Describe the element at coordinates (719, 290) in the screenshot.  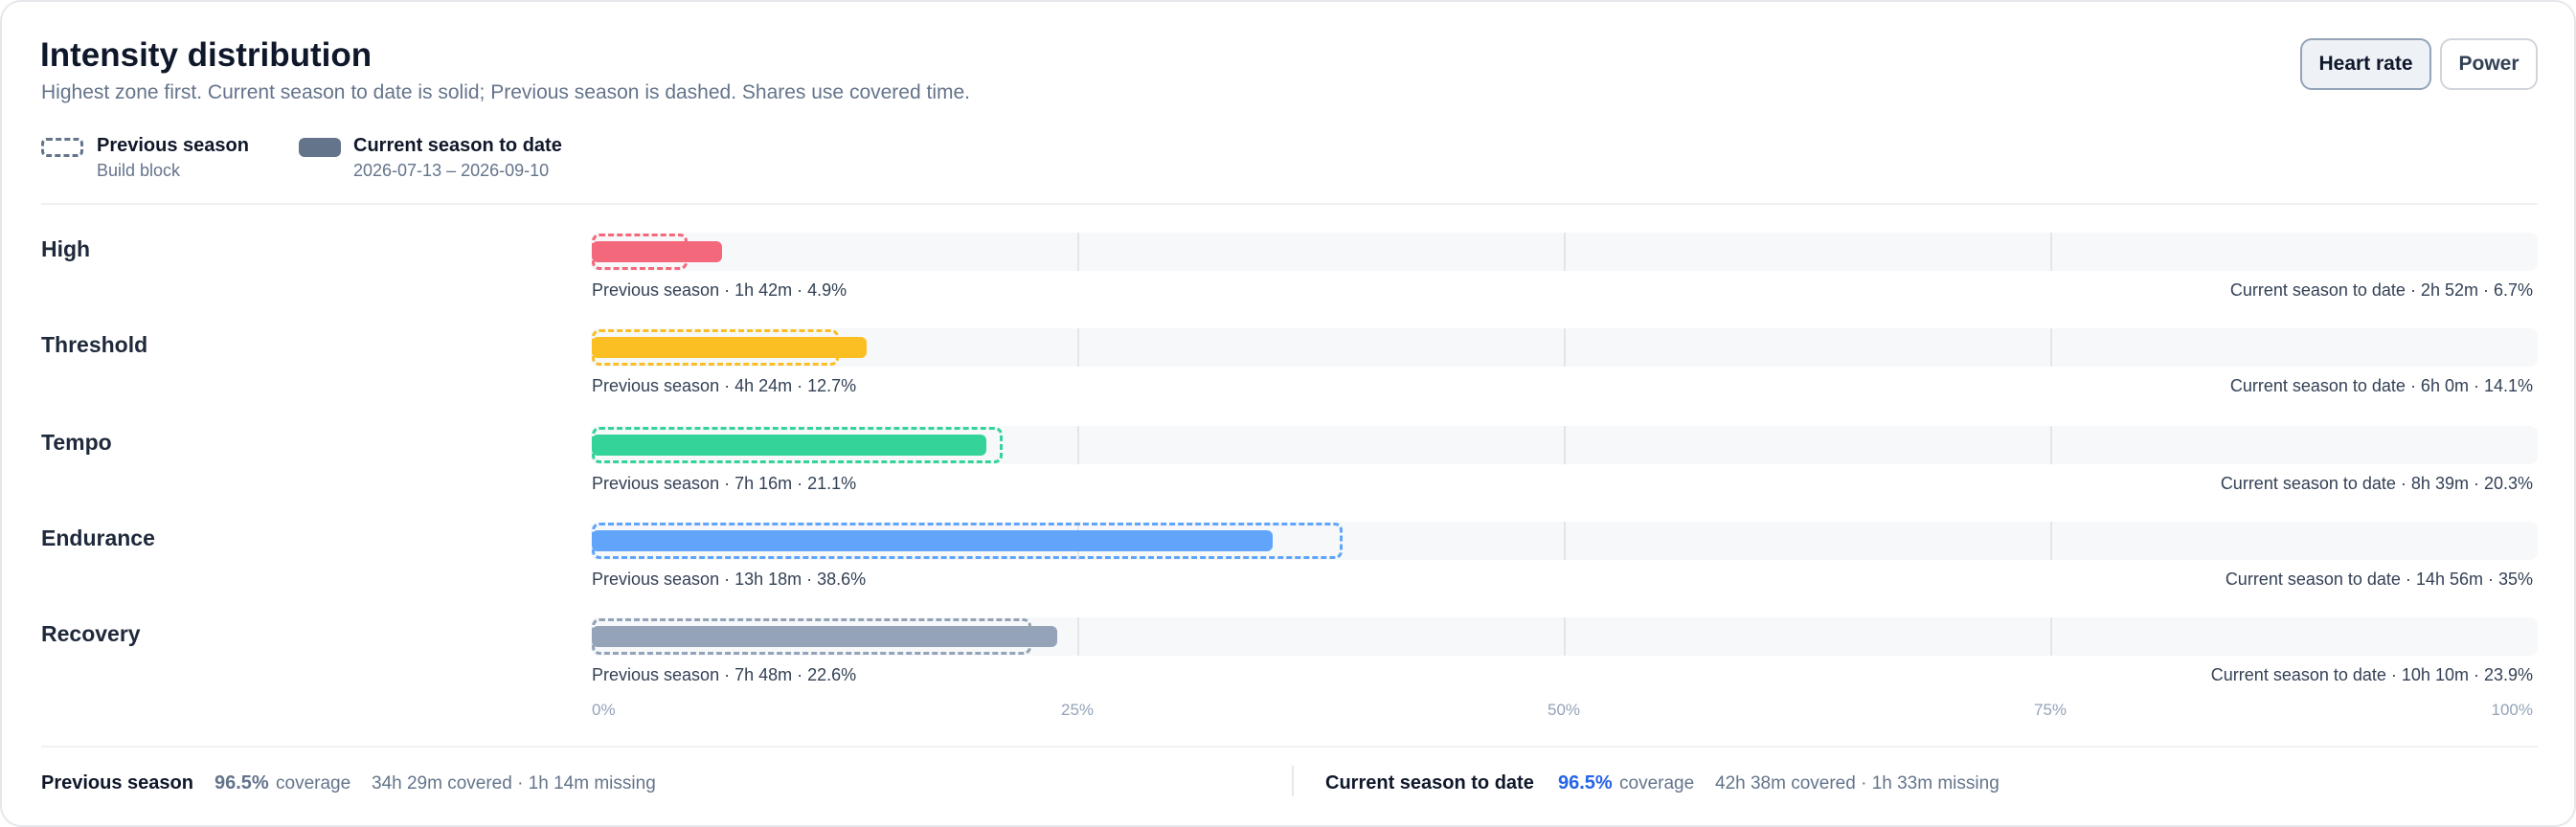
I see `caption-previous: Previous season · 1h 42m · 4.9%` at that location.